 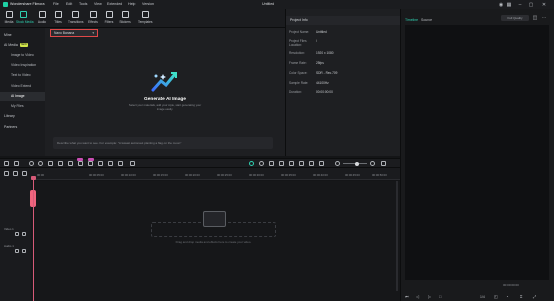 What do you see at coordinates (22, 45) in the screenshot?
I see `sidebar-ai-media: AI Media NEW` at bounding box center [22, 45].